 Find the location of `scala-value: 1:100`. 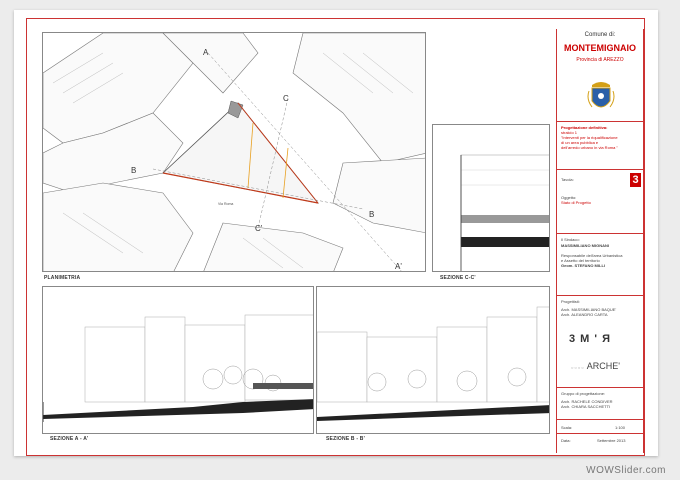

scala-value: 1:100 is located at coordinates (620, 427).